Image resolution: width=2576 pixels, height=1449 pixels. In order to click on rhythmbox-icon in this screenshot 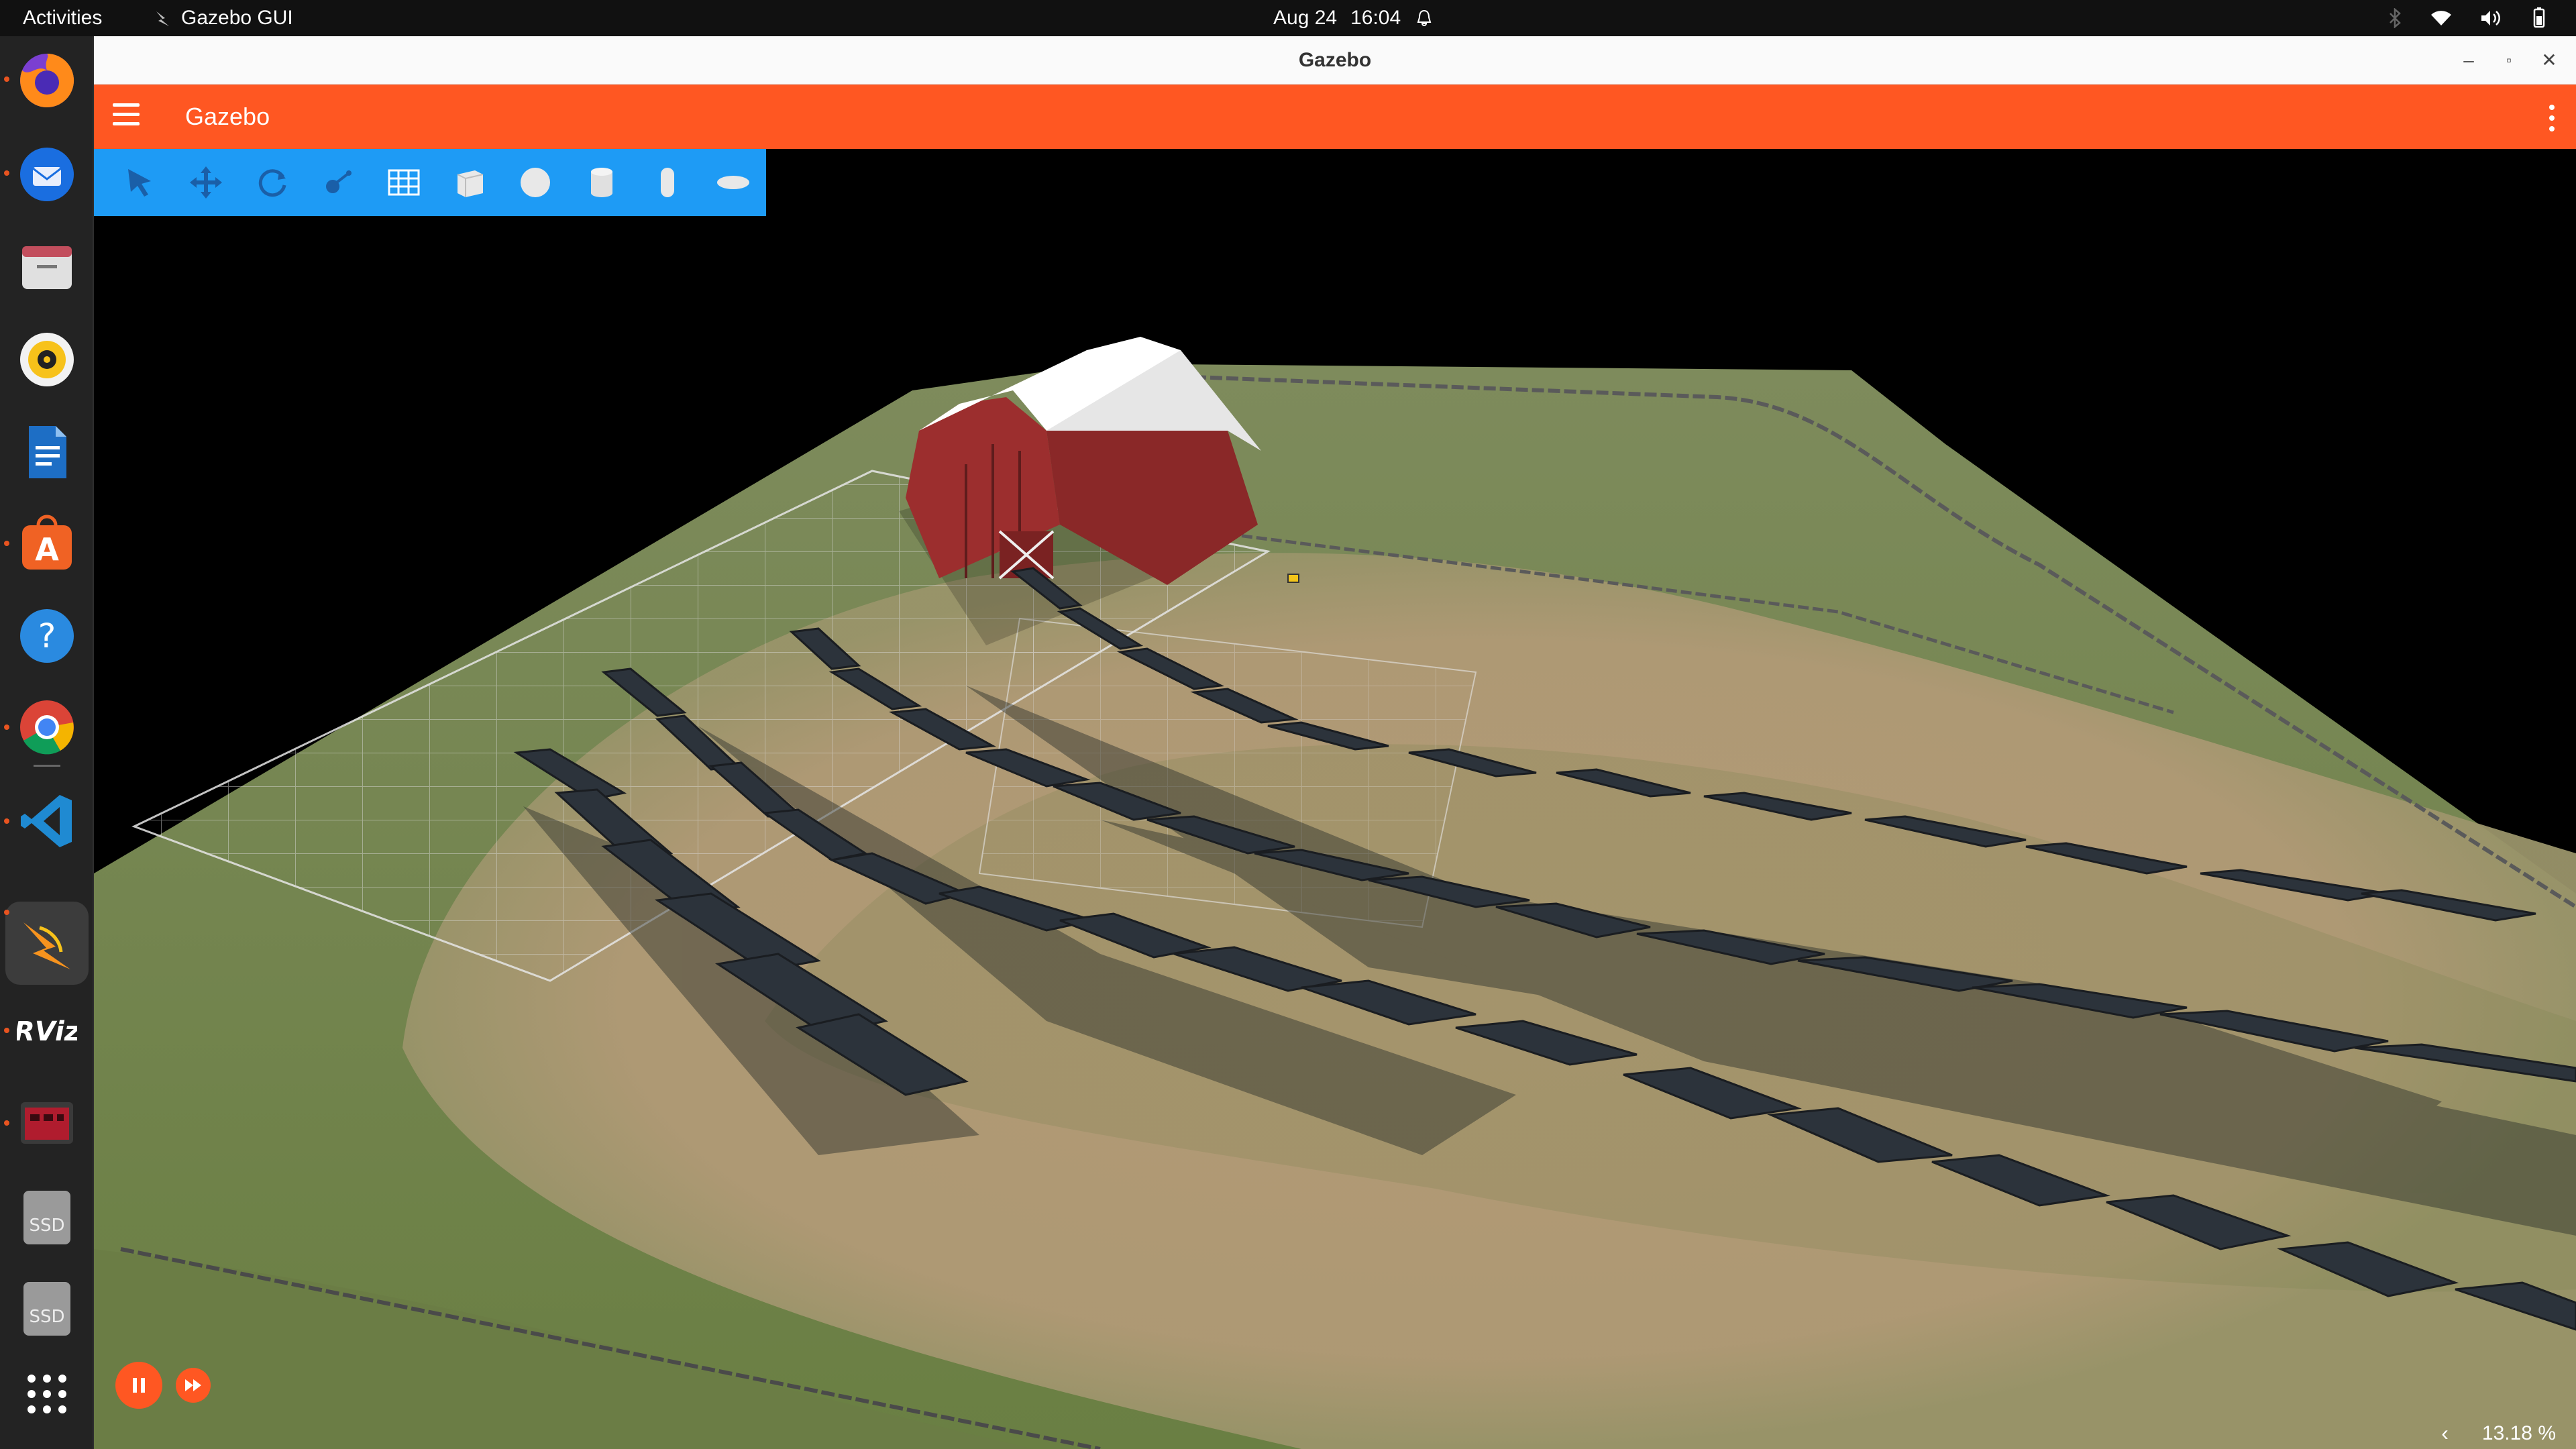, I will do `click(47, 359)`.